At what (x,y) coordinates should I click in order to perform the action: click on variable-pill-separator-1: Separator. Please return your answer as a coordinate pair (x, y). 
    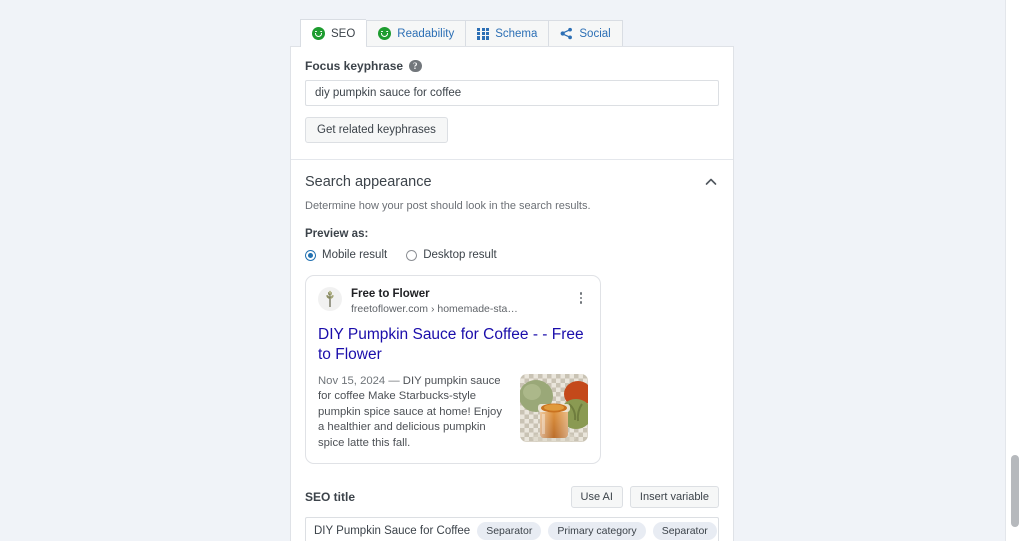
    Looking at the image, I should click on (509, 531).